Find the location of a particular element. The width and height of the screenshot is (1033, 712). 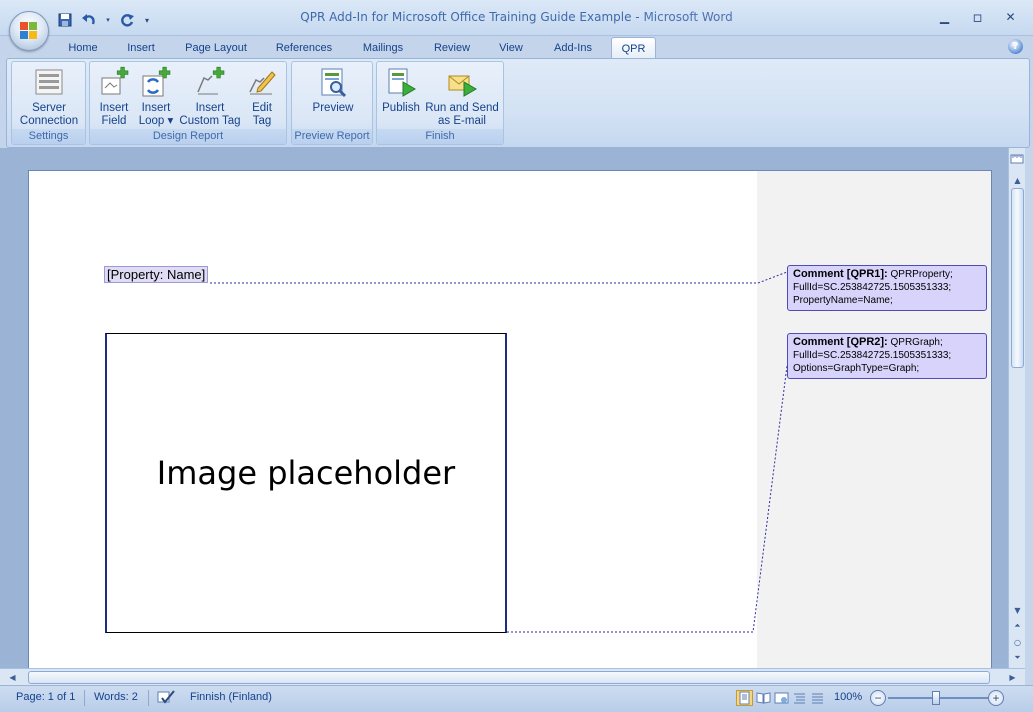

image-placeholder-text: Image placeholder is located at coordinates (306, 473).